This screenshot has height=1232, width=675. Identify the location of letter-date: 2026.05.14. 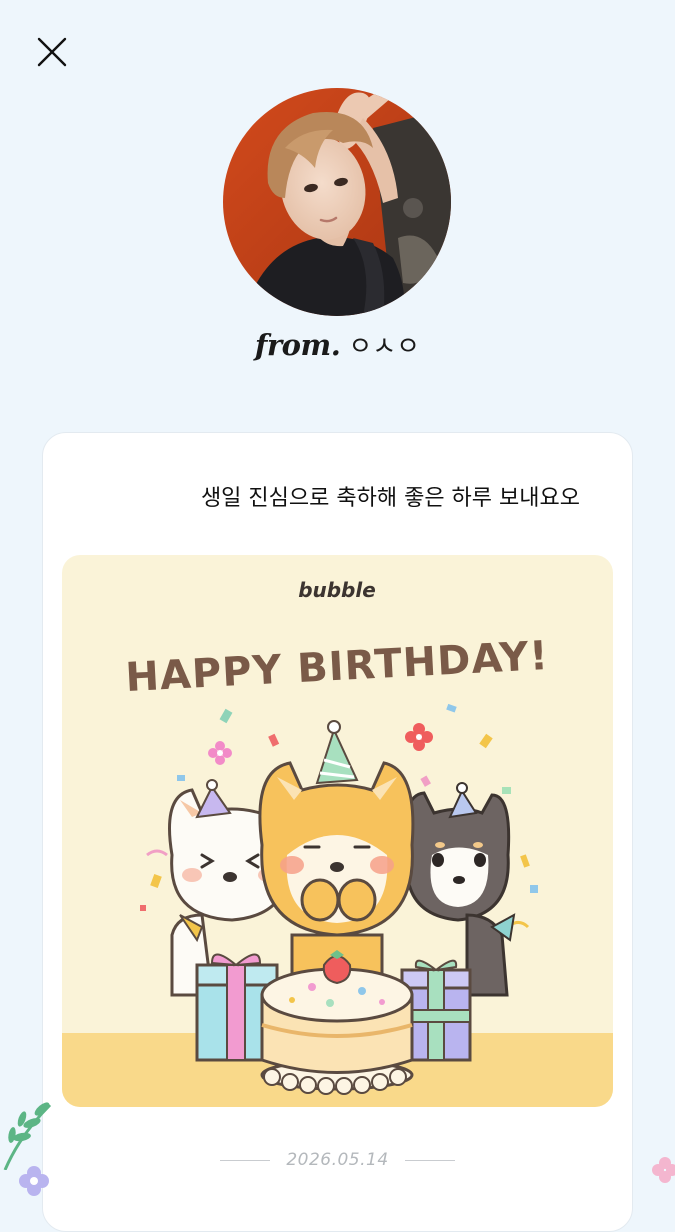
(337, 1160).